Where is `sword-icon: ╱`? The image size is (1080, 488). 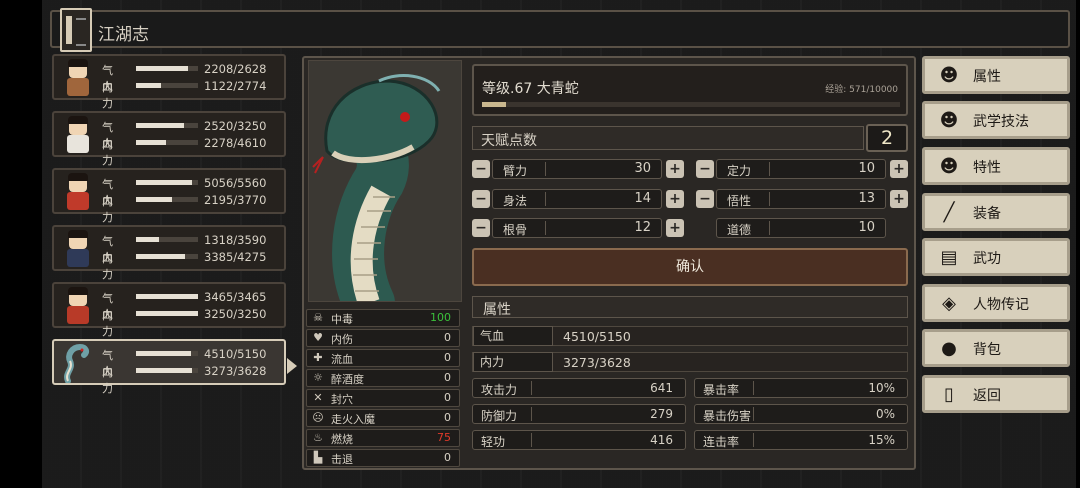
sword-icon: ╱ is located at coordinates (949, 212).